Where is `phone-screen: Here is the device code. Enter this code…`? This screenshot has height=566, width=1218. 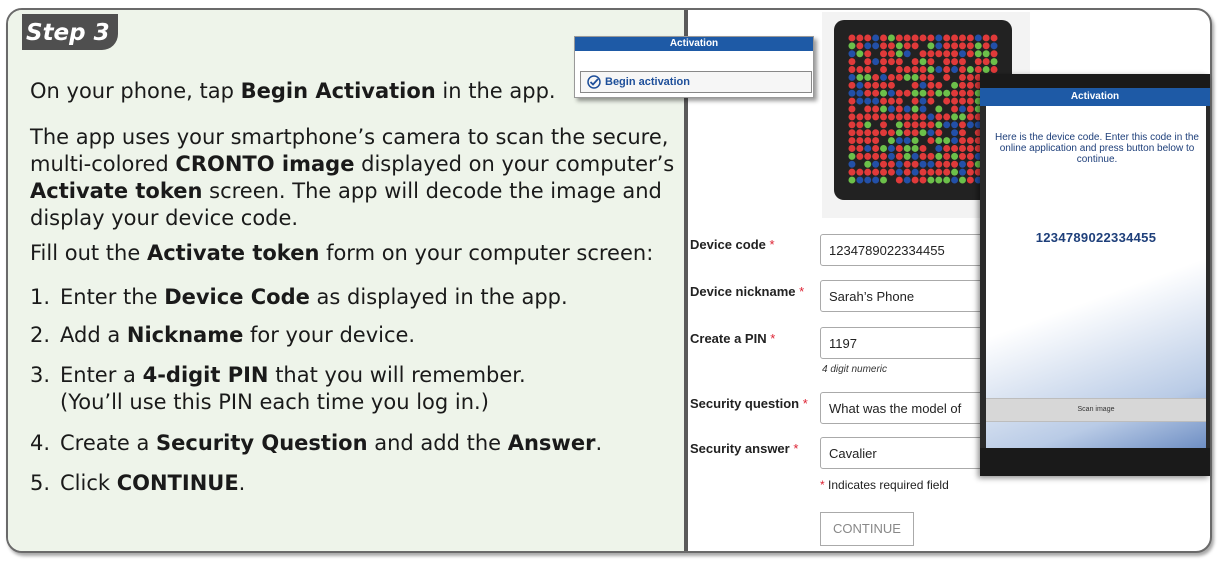 phone-screen: Here is the device code. Enter this code… is located at coordinates (1096, 277).